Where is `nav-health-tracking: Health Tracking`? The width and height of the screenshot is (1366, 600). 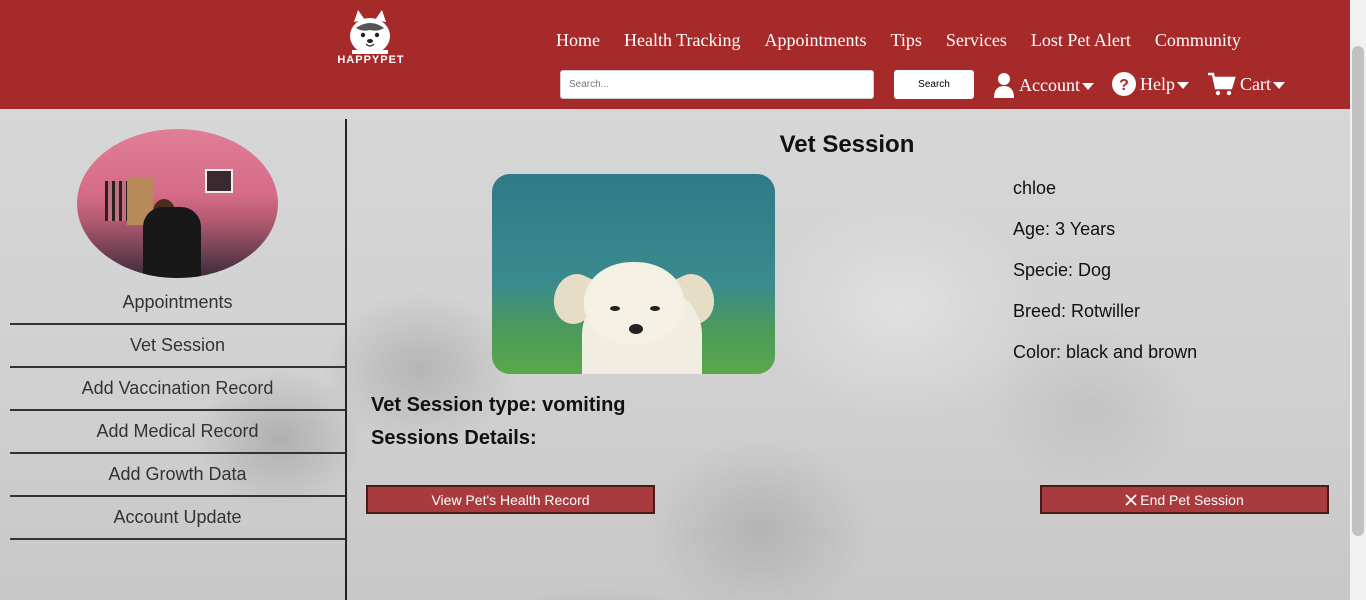
nav-health-tracking: Health Tracking is located at coordinates (682, 40).